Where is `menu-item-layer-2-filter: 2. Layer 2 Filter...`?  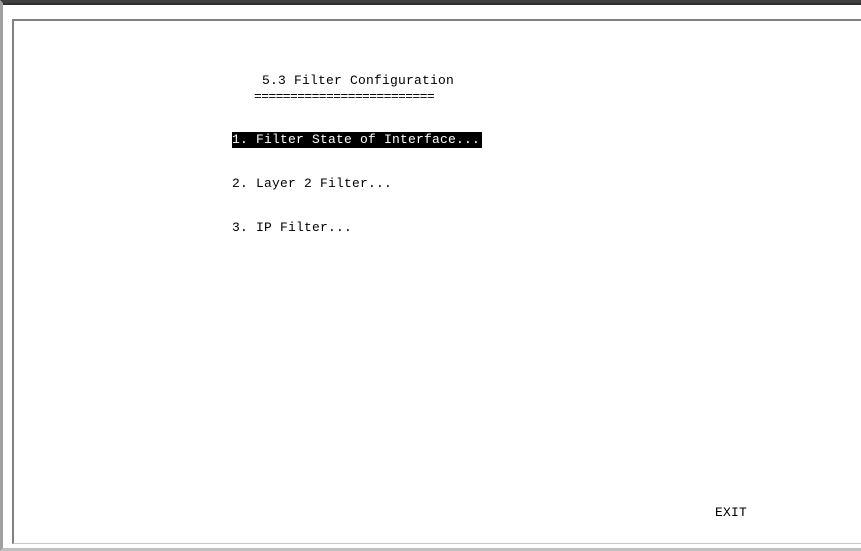
menu-item-layer-2-filter: 2. Layer 2 Filter... is located at coordinates (312, 184).